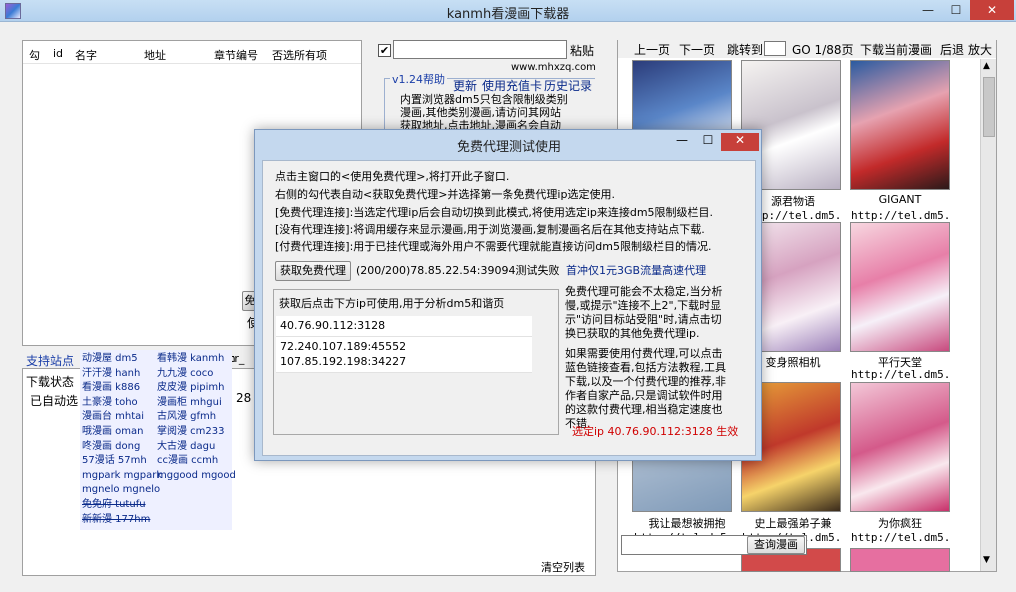 This screenshot has width=1016, height=592. What do you see at coordinates (823, 49) in the screenshot?
I see `go-button: GO 1/88页` at bounding box center [823, 49].